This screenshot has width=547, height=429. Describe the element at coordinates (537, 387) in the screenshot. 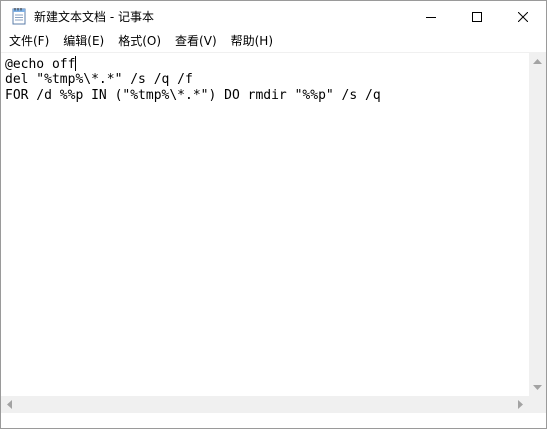

I see `scroll-down-arrow` at that location.